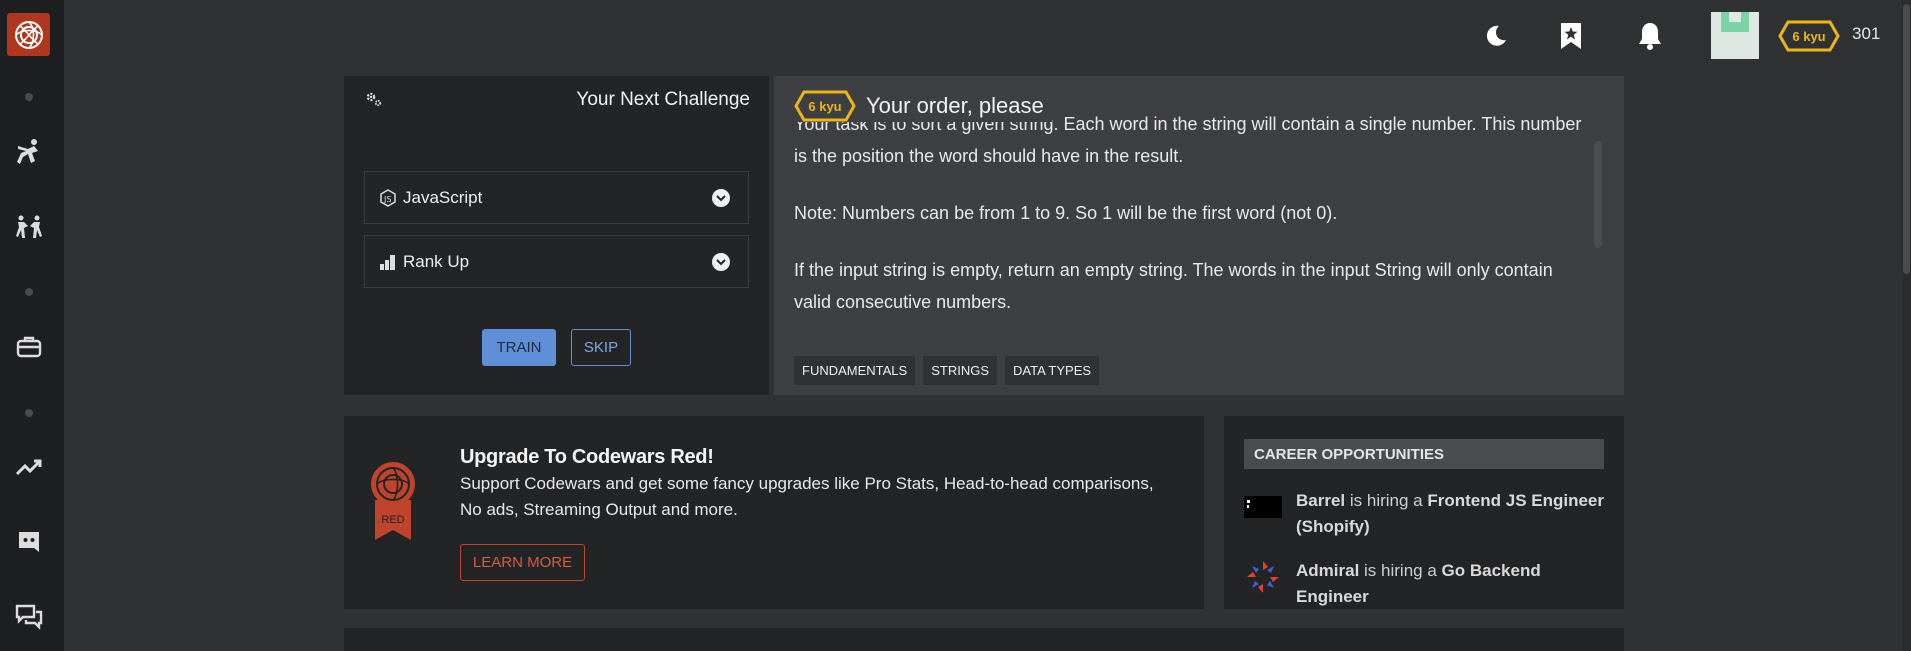 This screenshot has height=651, width=1911. What do you see at coordinates (29, 467) in the screenshot?
I see `trending-up-icon` at bounding box center [29, 467].